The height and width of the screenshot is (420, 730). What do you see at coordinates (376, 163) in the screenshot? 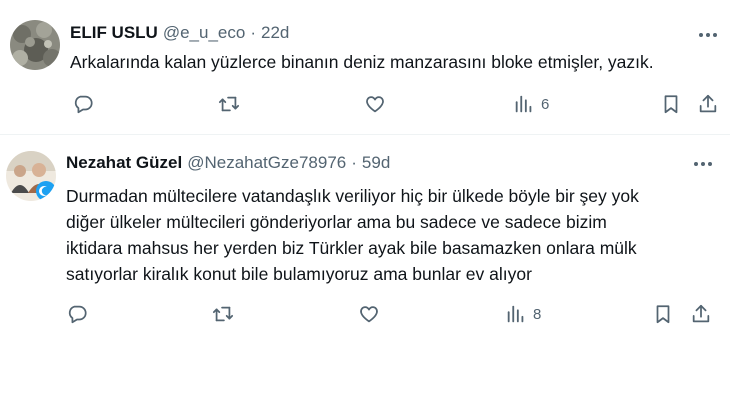
I see `timestamp: 59d` at bounding box center [376, 163].